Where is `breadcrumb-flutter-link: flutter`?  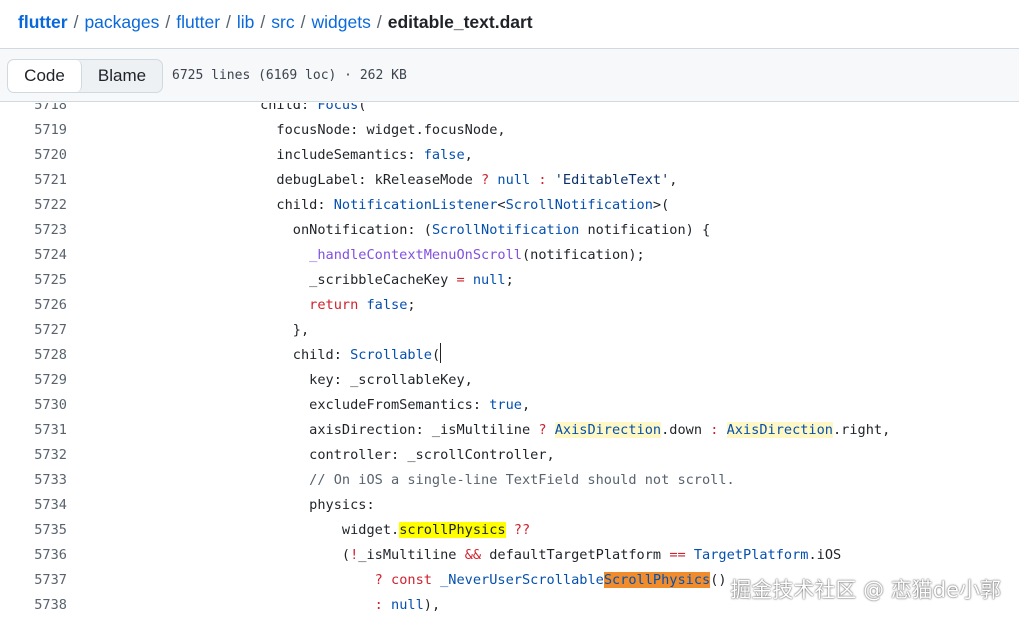
breadcrumb-flutter-link: flutter is located at coordinates (198, 22).